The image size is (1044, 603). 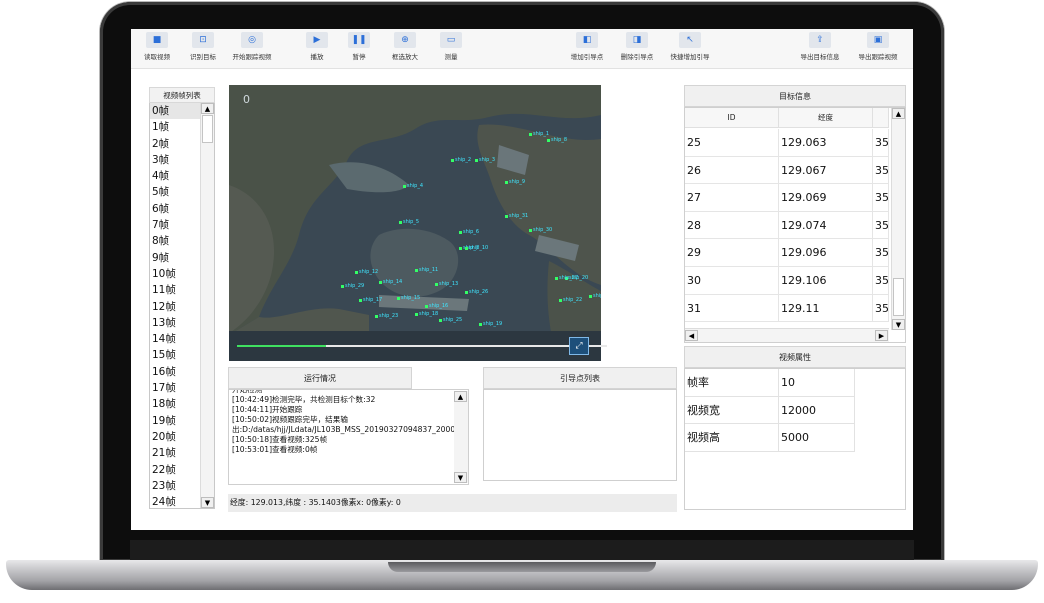 I want to click on frame-list-item: 22帧, so click(x=176, y=470).